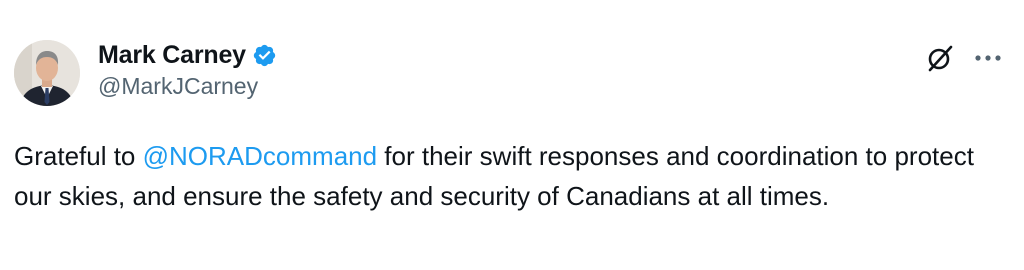 This screenshot has height=270, width=1024. I want to click on profile-photo-icon, so click(47, 73).